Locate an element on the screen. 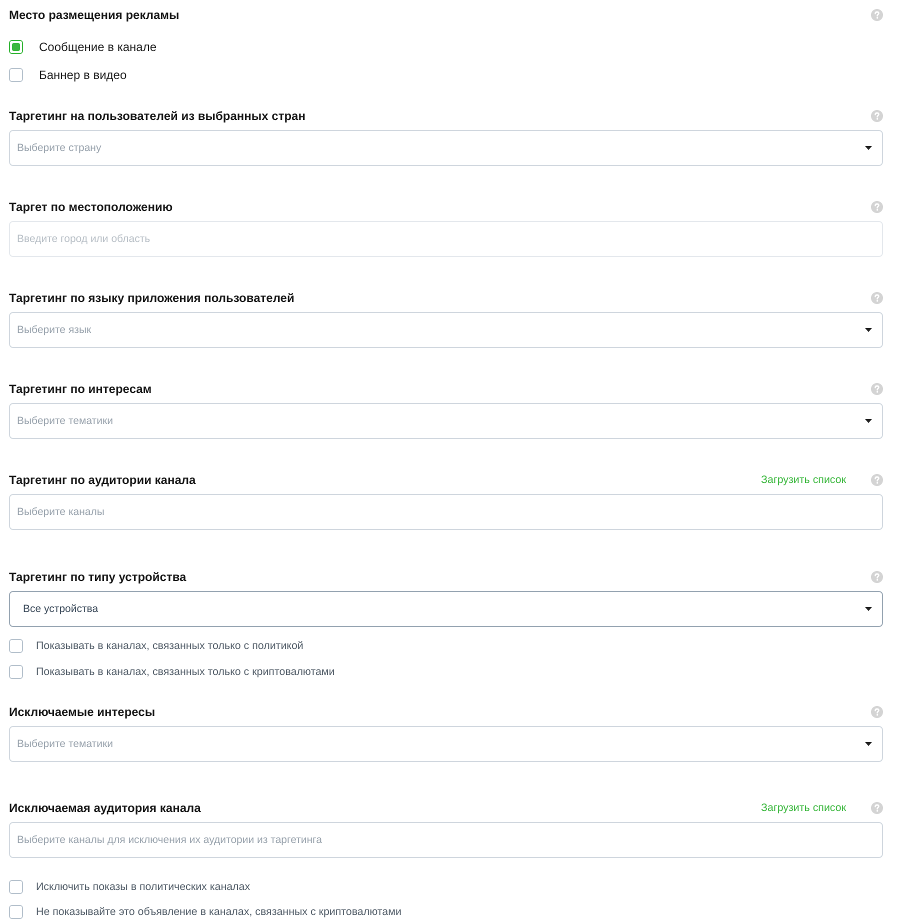  checkbox-label: Сообщение в канале is located at coordinates (98, 47).